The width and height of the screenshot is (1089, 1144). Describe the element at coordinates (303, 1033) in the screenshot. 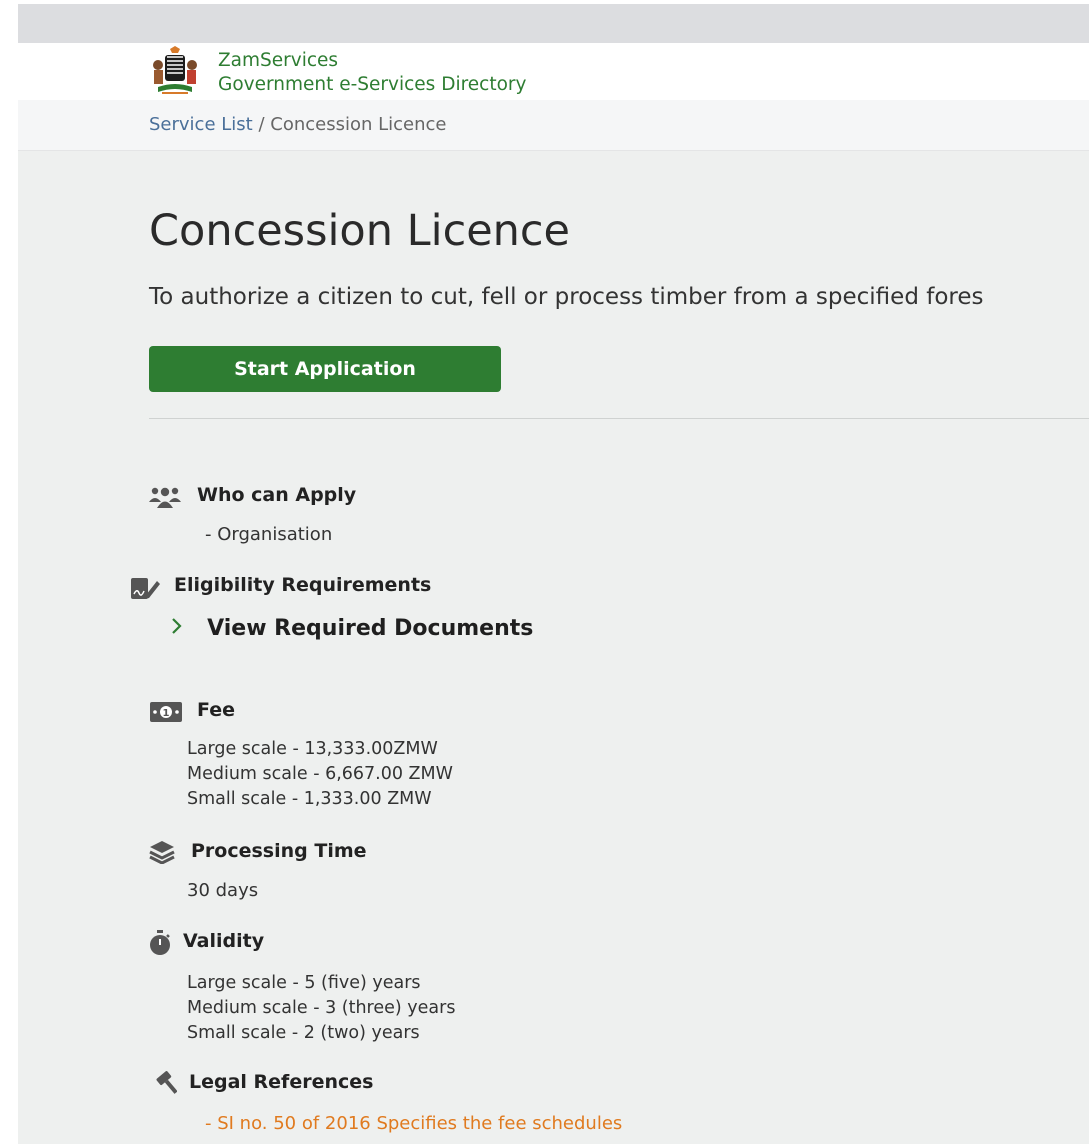

I see `validity-line: Small scale - 2 (two) years` at that location.